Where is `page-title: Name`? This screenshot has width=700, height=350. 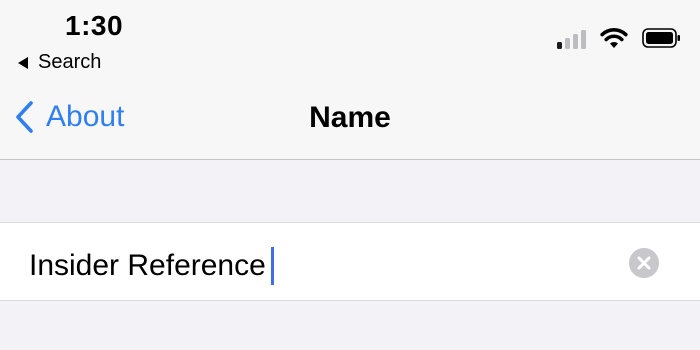 page-title: Name is located at coordinates (350, 117).